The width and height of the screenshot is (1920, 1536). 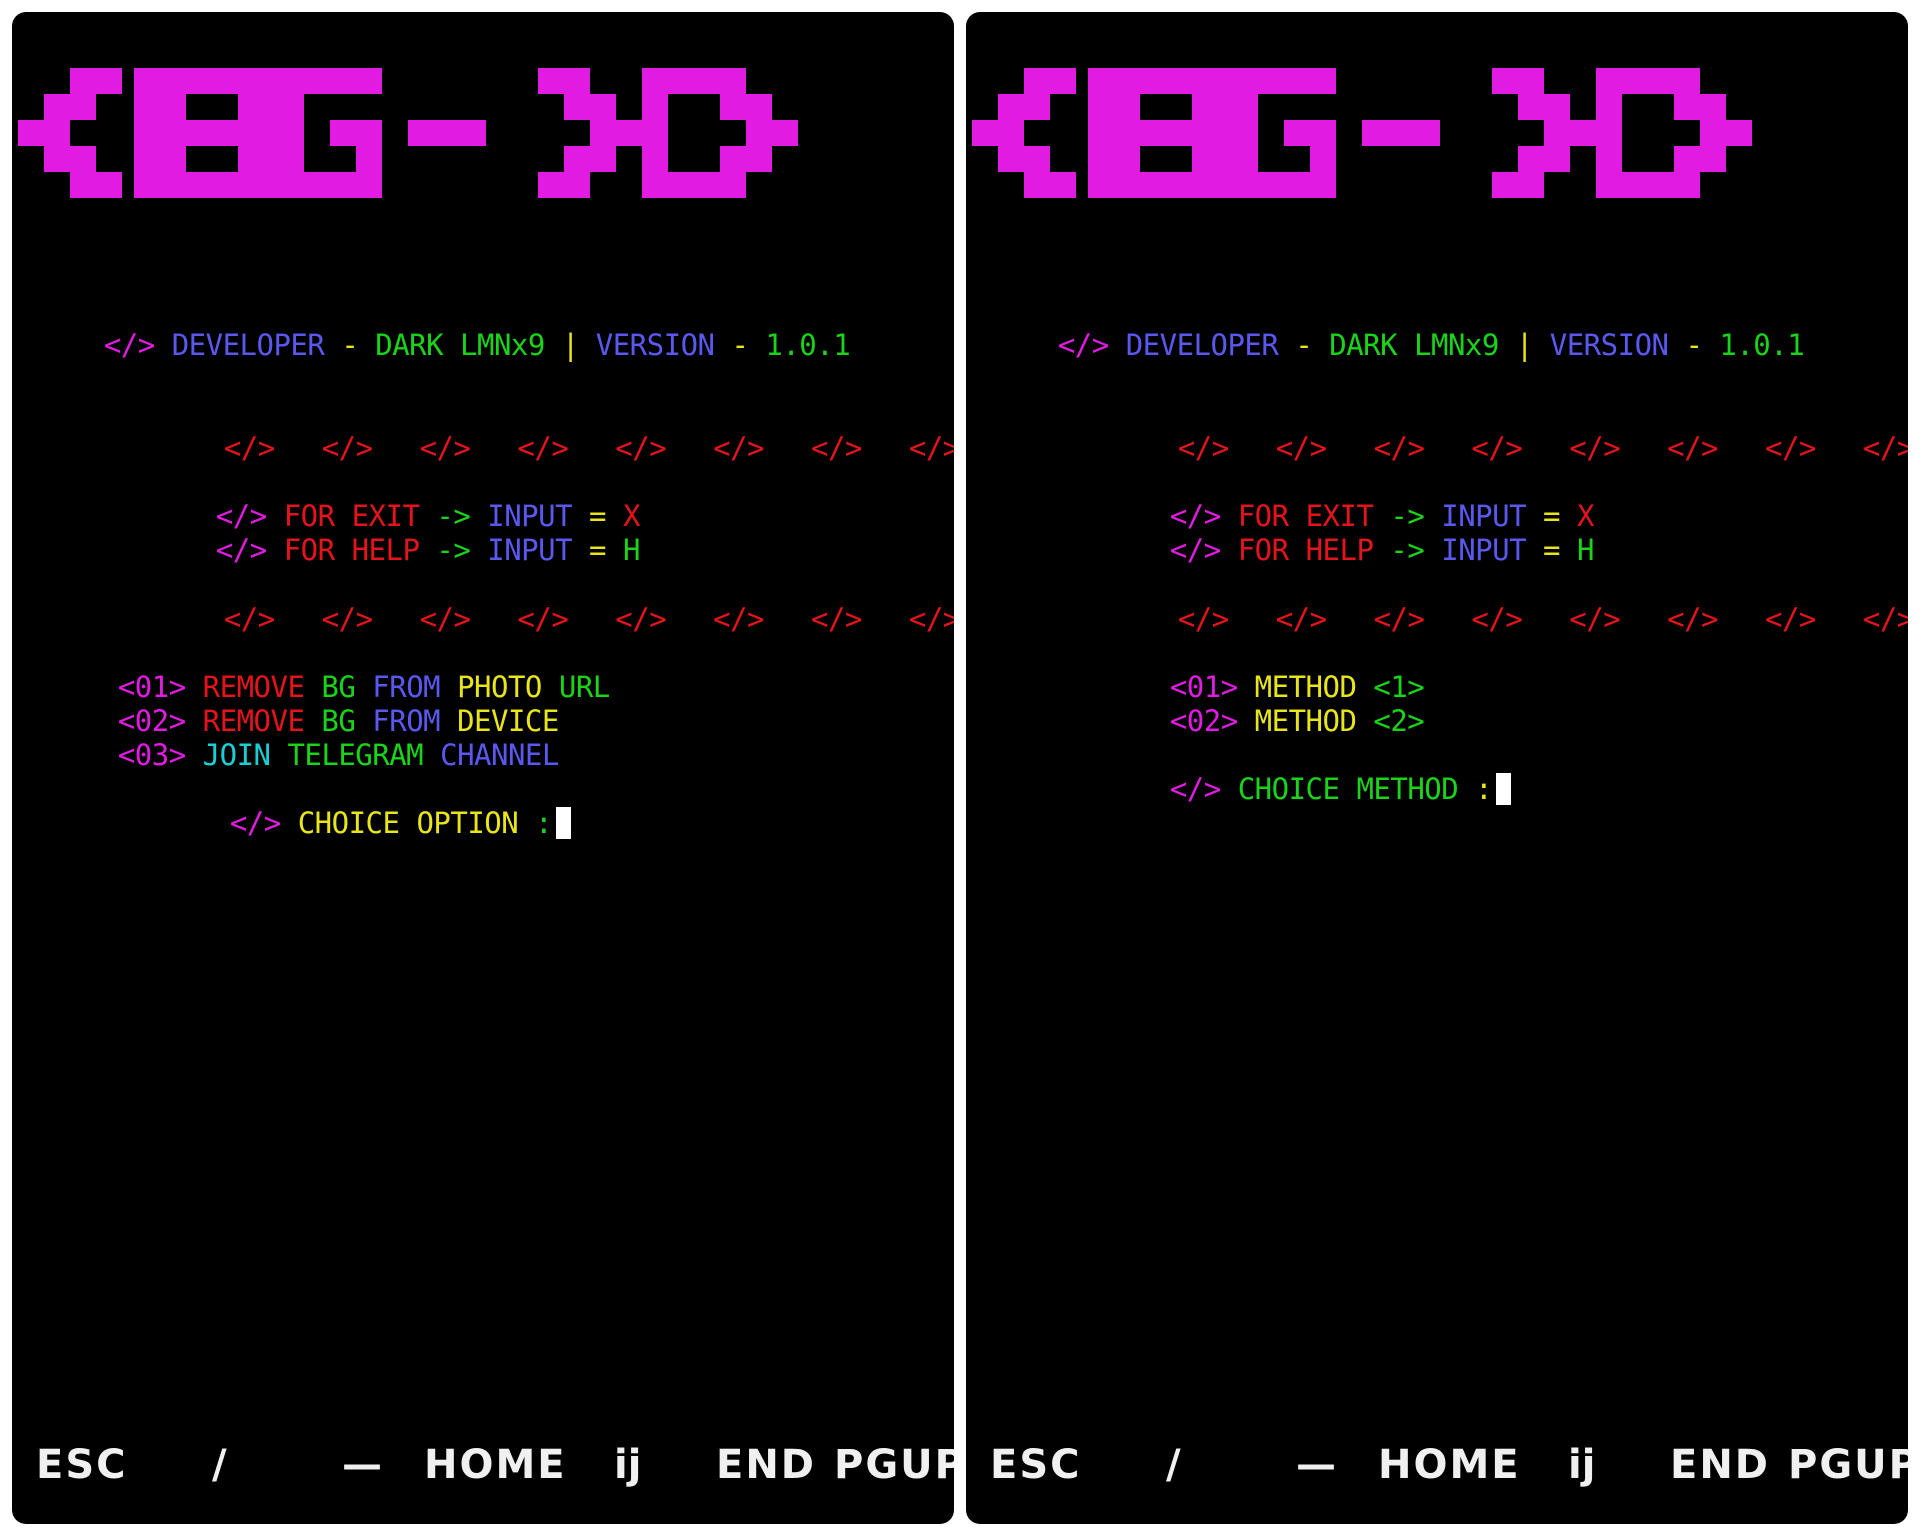 I want to click on choice-option-prompt: </> CHOICE OPTION :, so click(x=367, y=823).